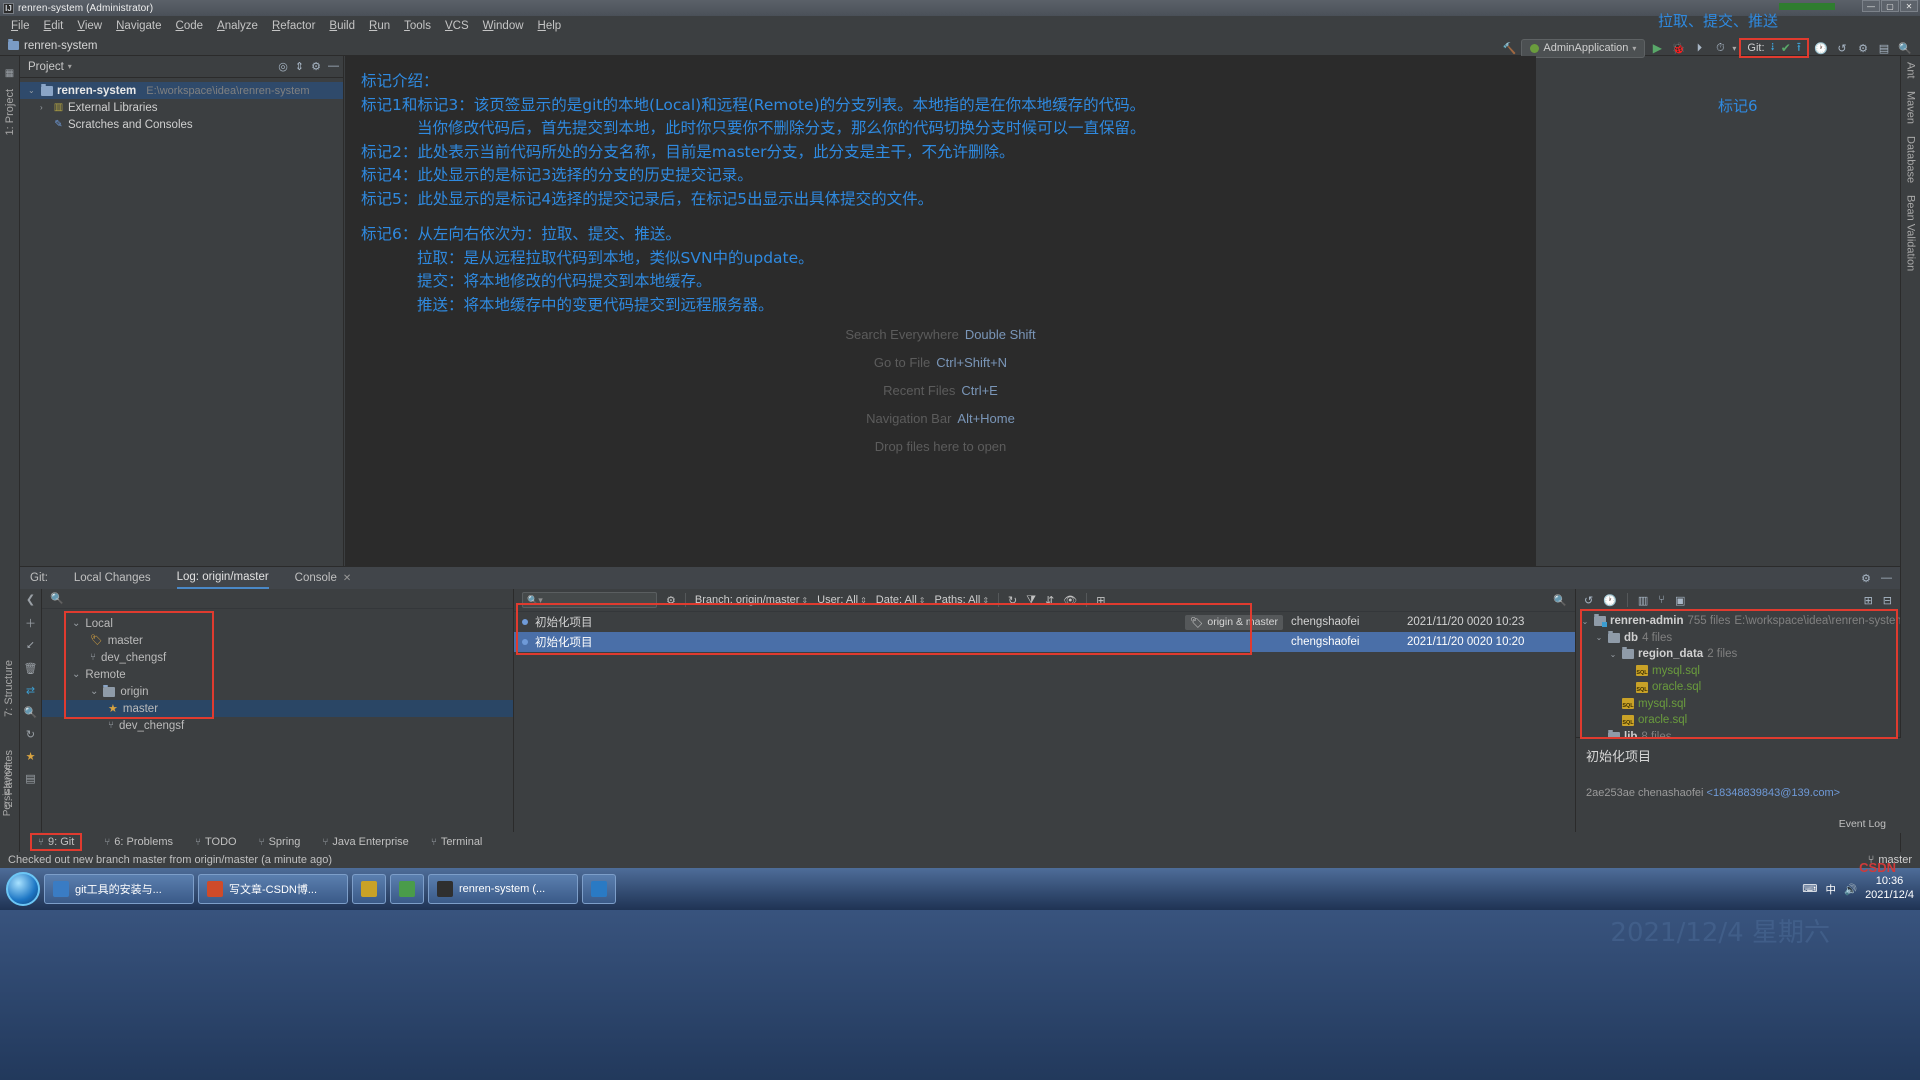  I want to click on project-tree-item: › ▥ External Libraries, so click(181, 107).